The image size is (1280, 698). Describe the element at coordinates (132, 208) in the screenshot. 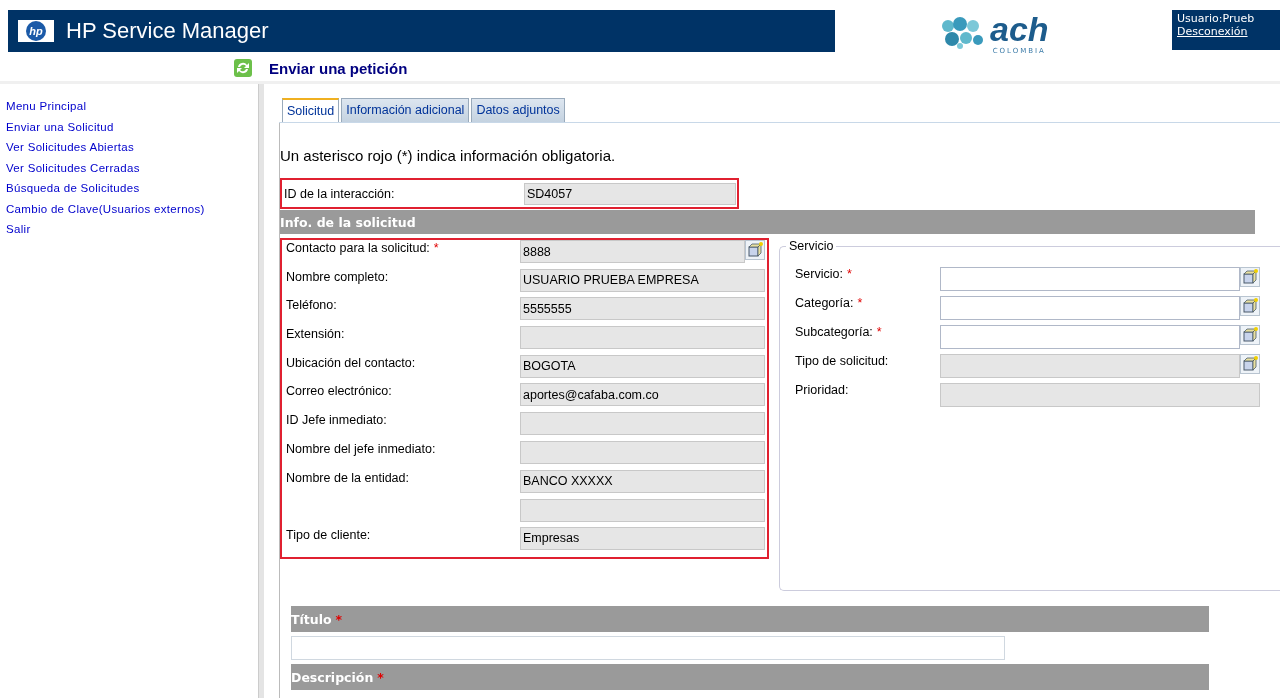

I see `sidebar-link: Cambio de Clave(Usuarios externos)` at that location.